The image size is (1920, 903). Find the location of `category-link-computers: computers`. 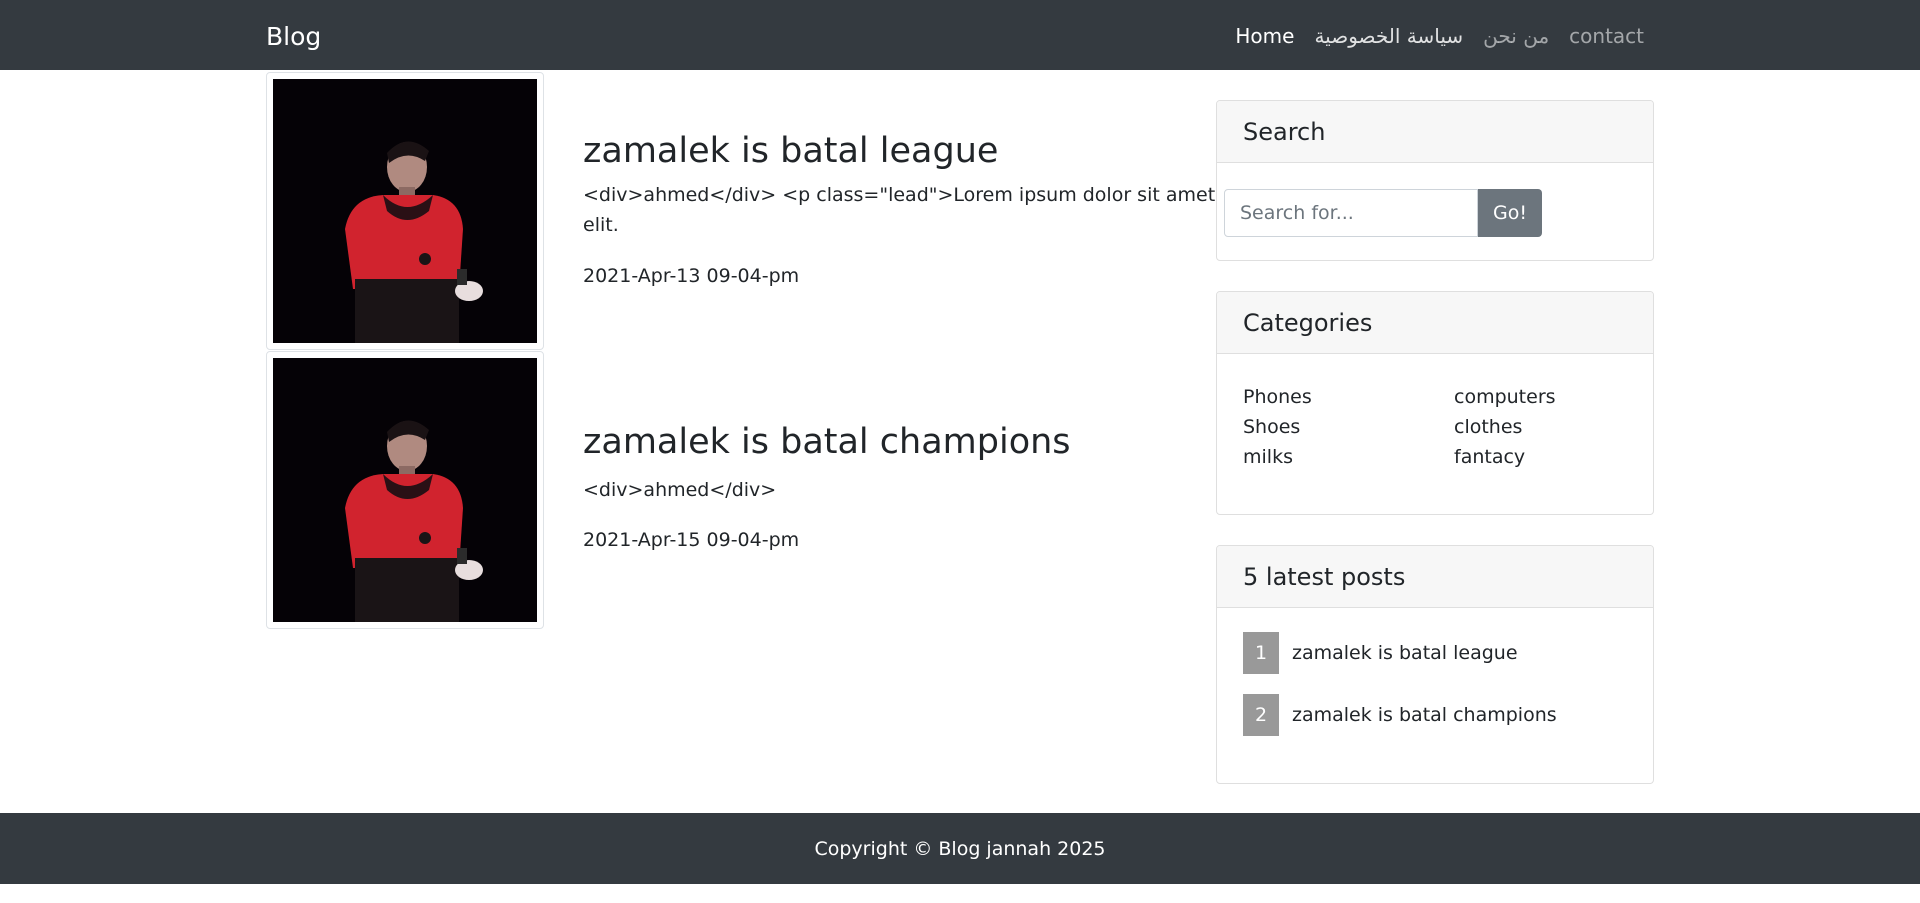

category-link-computers: computers is located at coordinates (1553, 397).